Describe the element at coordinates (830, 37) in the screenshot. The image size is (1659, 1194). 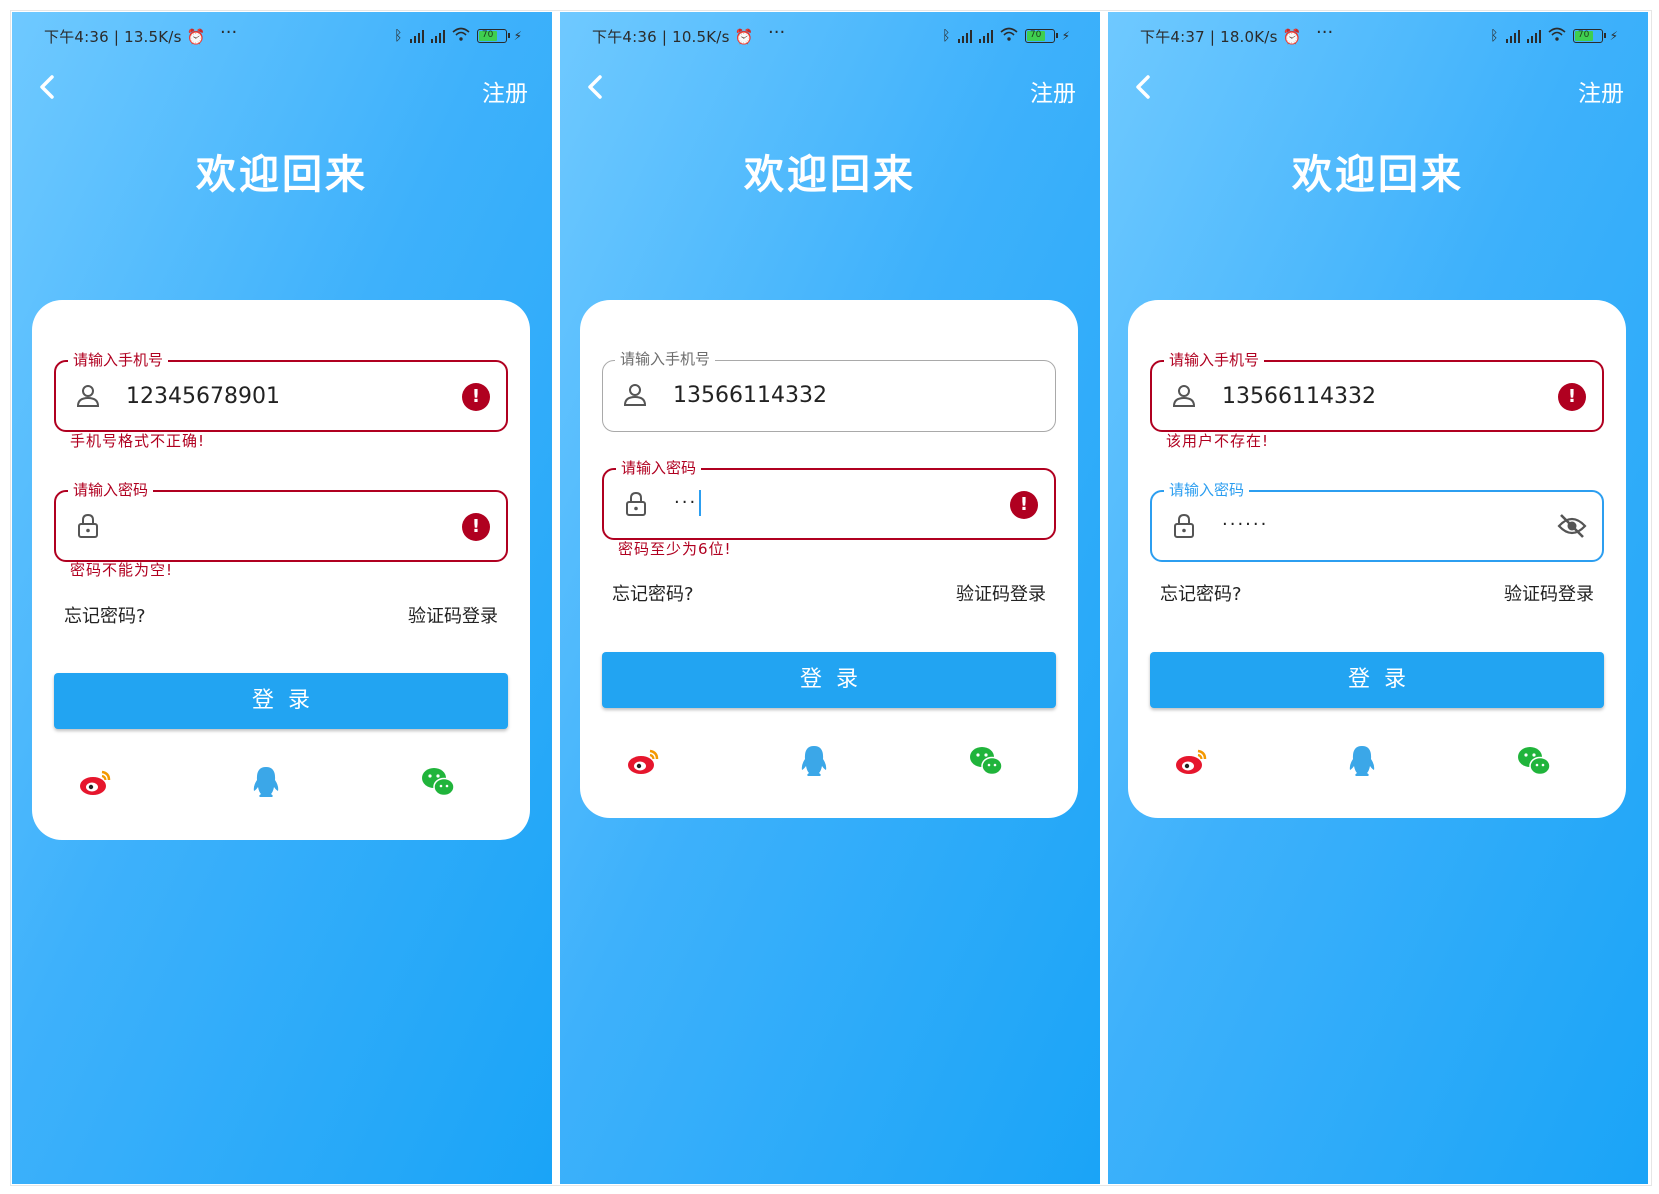
I see `status-bar: 下午4:36 | 10.5K/s ⏰ ··· ᛒ 70 ⚡` at that location.